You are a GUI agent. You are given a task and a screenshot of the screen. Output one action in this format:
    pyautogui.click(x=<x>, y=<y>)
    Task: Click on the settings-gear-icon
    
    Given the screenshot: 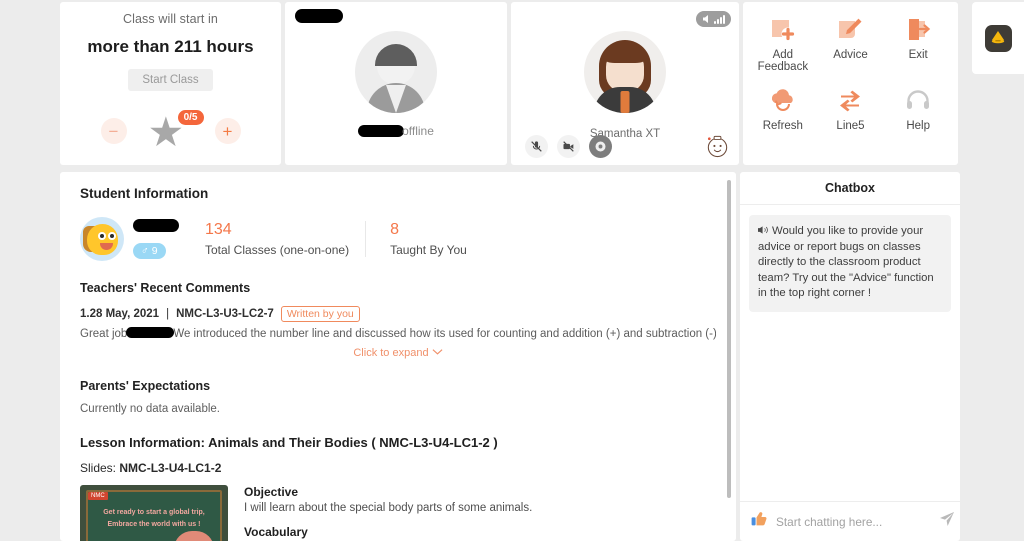 What is the action you would take?
    pyautogui.click(x=600, y=146)
    